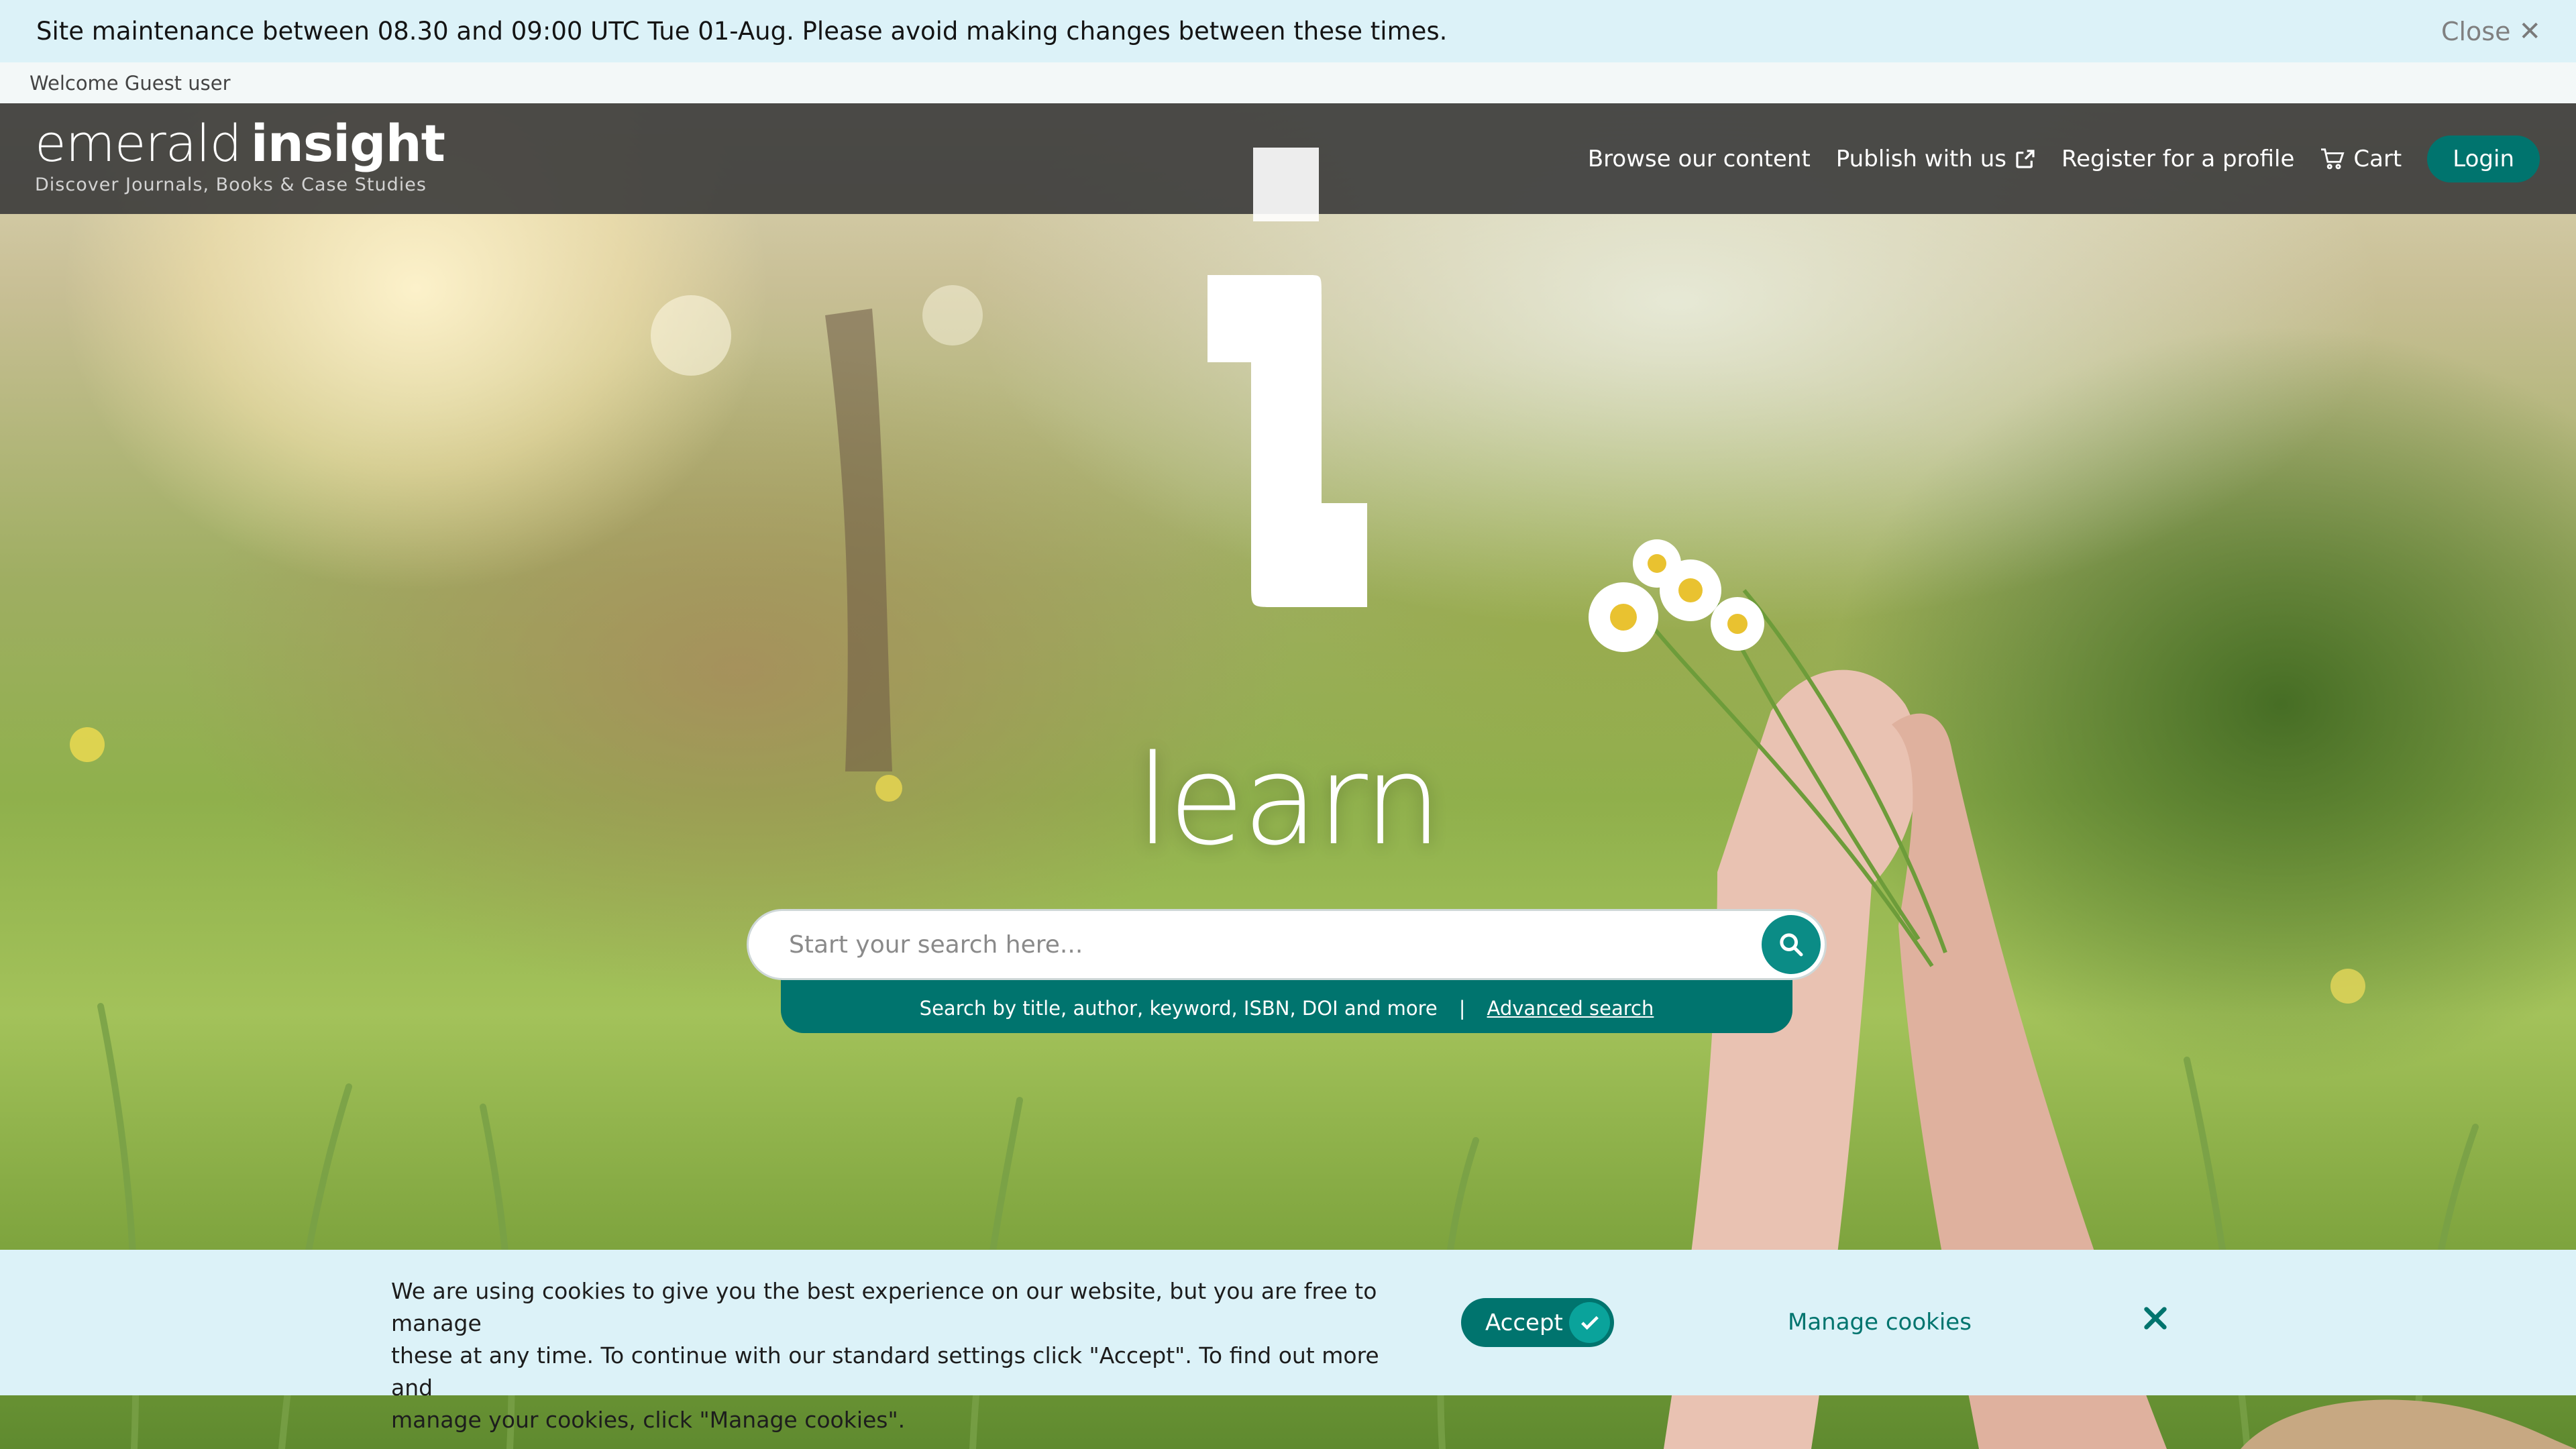  I want to click on brand-wordmark: emerald insight, so click(240, 143).